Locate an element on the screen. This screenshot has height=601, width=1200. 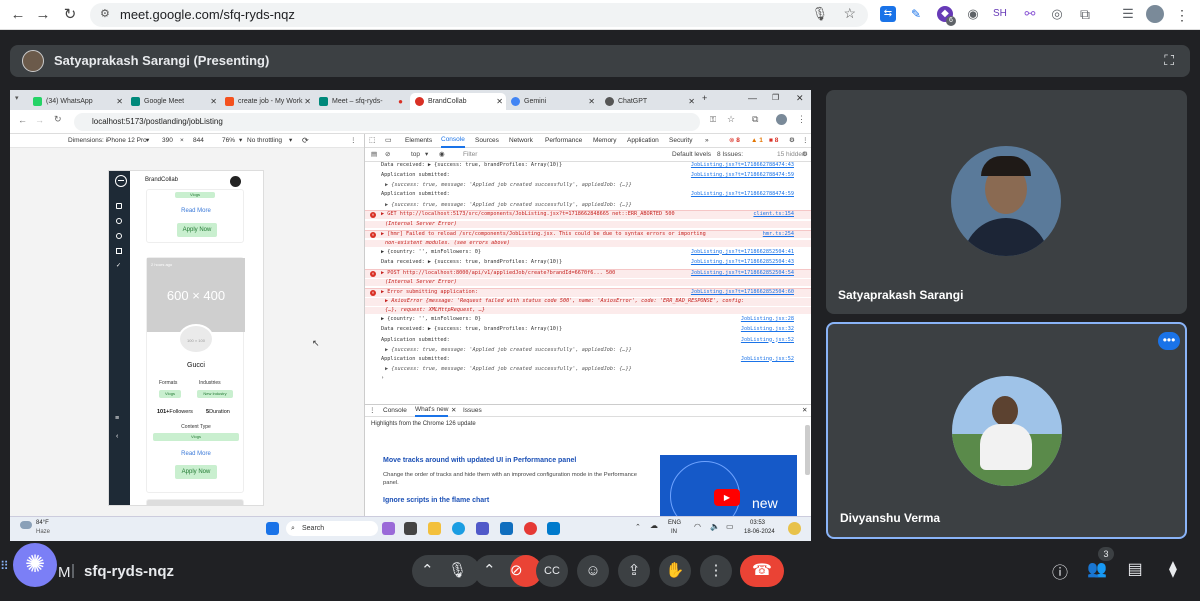
more-menu-icon: ⋮ is located at coordinates (1182, 15).